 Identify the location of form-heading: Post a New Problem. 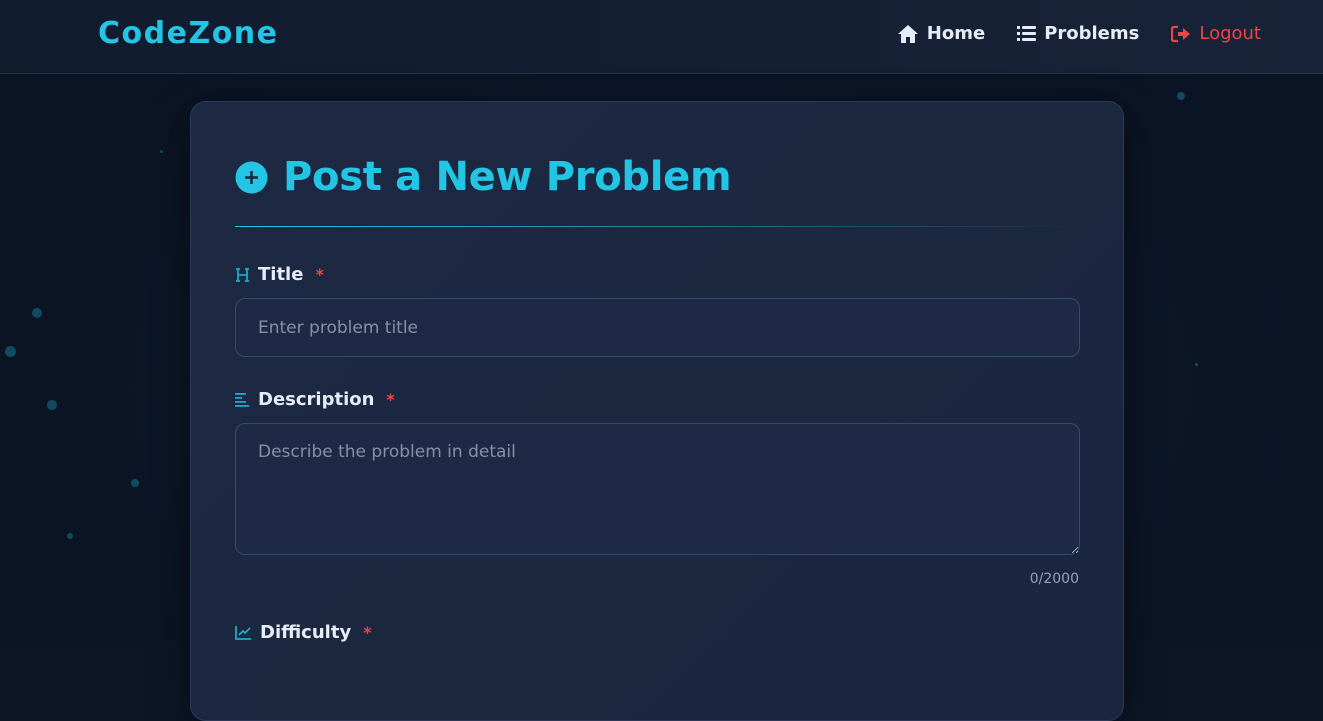
(483, 177).